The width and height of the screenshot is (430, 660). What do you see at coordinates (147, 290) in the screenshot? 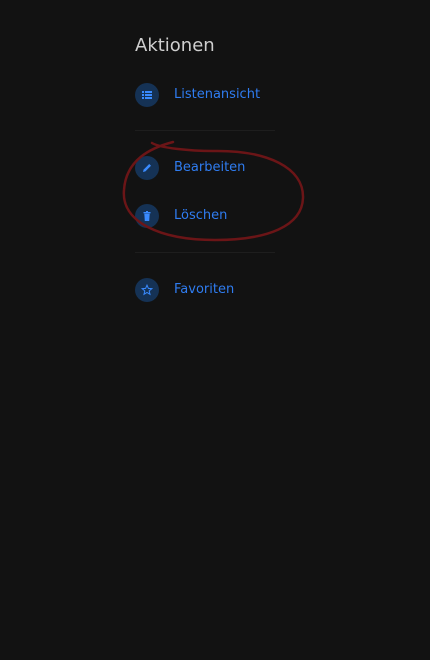
I see `star-icon` at bounding box center [147, 290].